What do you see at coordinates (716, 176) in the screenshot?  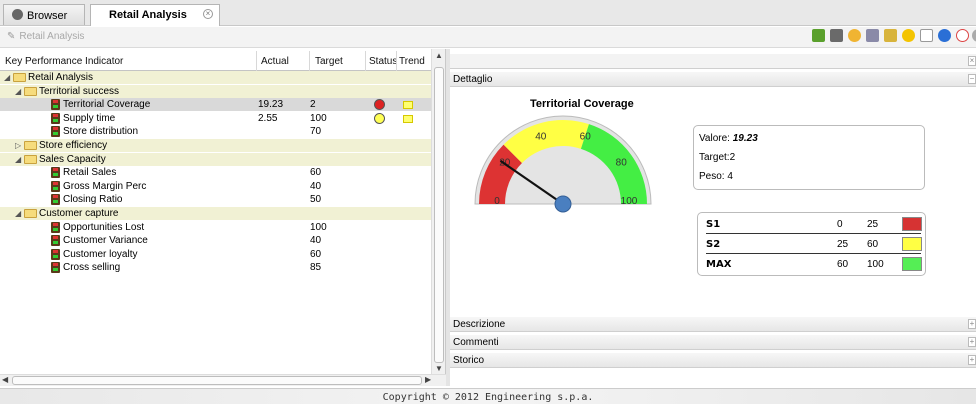 I see `peso-row: Peso: 4` at bounding box center [716, 176].